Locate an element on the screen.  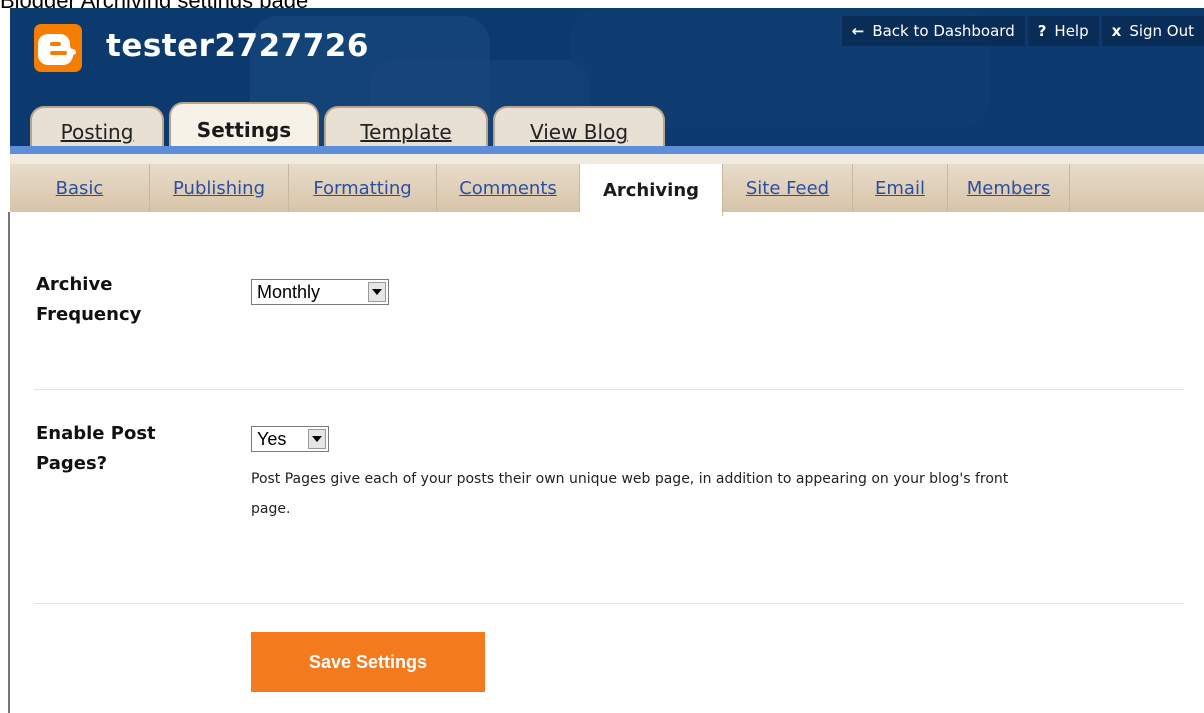
blog-title: tester2727726 is located at coordinates (237, 46).